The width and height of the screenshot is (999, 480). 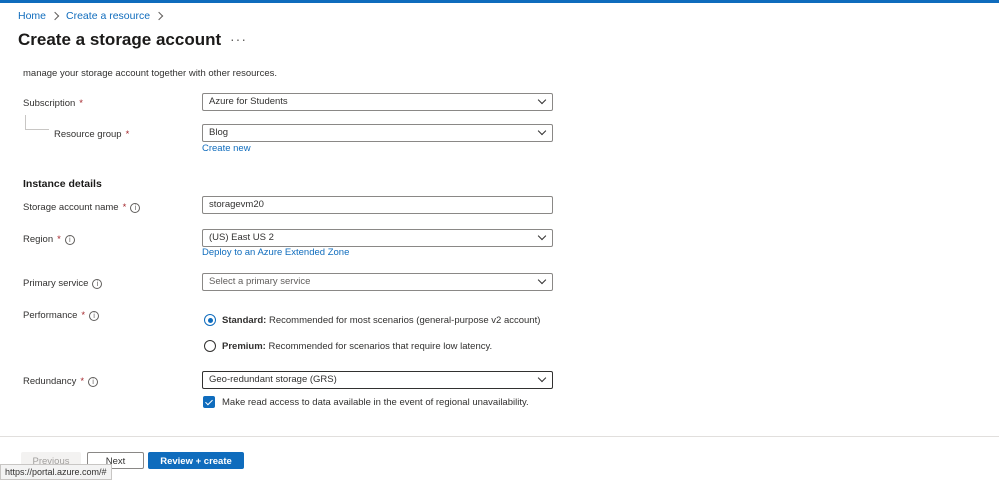 I want to click on primary-service-dropdown: Select a primary service, so click(x=377, y=282).